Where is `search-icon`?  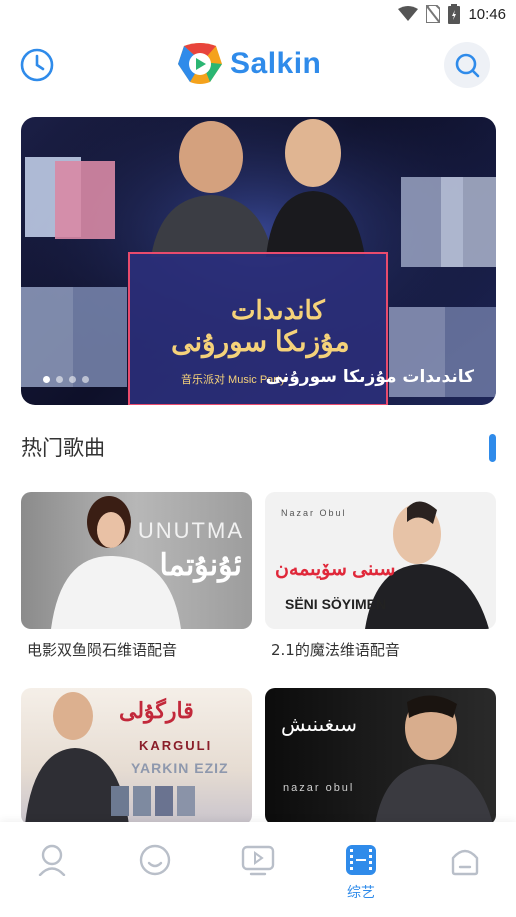 search-icon is located at coordinates (467, 65).